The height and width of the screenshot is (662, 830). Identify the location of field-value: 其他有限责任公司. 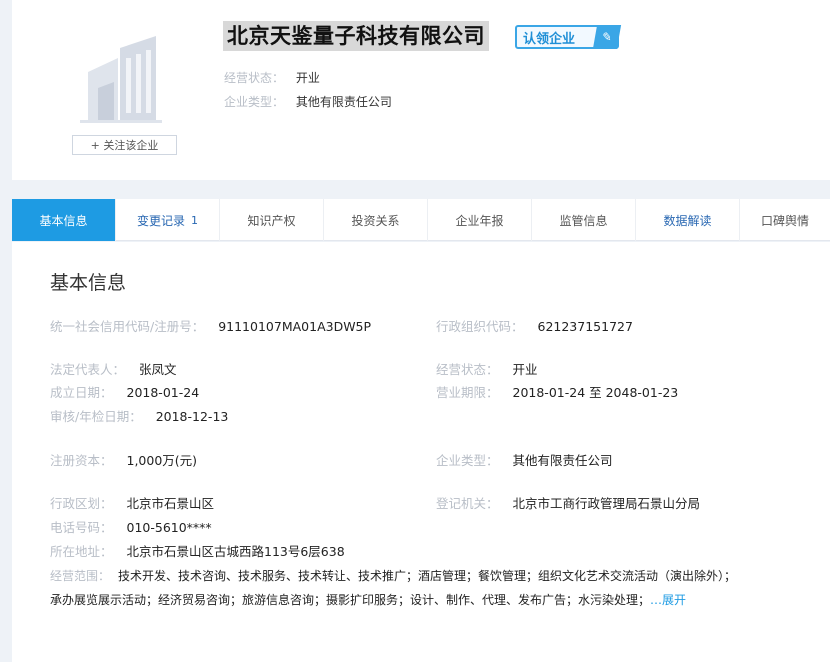
(562, 460).